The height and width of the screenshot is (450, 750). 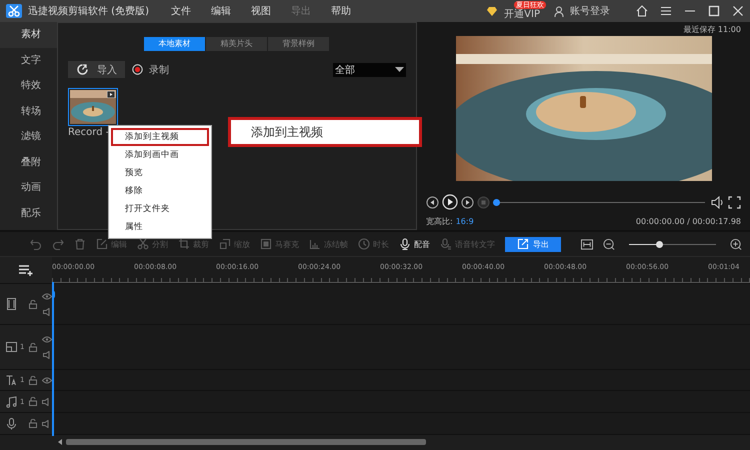 I want to click on aspect-ratio-label: 宽高比:, so click(x=439, y=221).